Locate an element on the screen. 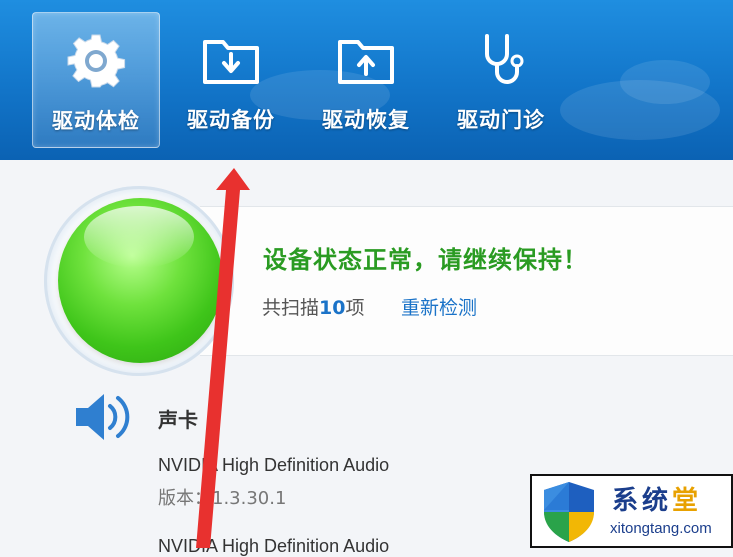  watermark-title-b: 堂 is located at coordinates (687, 501).